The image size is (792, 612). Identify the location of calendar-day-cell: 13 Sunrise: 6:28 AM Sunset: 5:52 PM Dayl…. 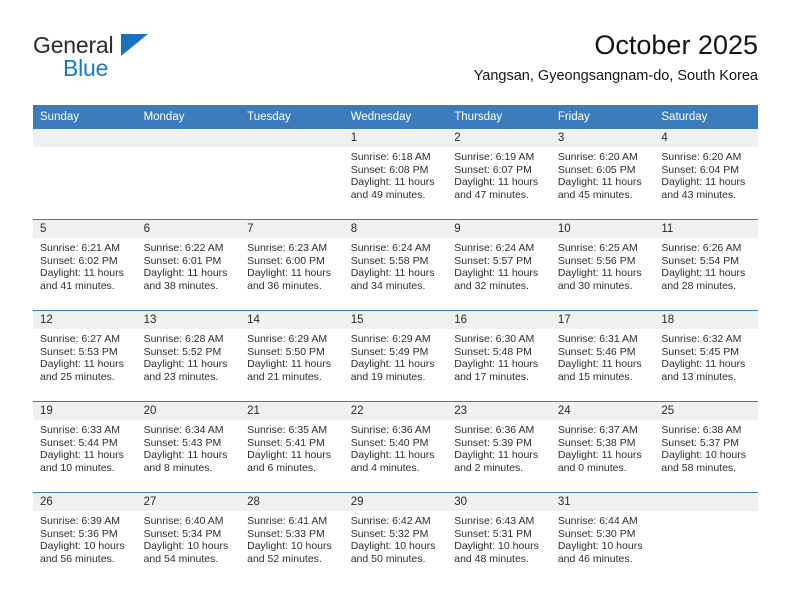
(188, 356).